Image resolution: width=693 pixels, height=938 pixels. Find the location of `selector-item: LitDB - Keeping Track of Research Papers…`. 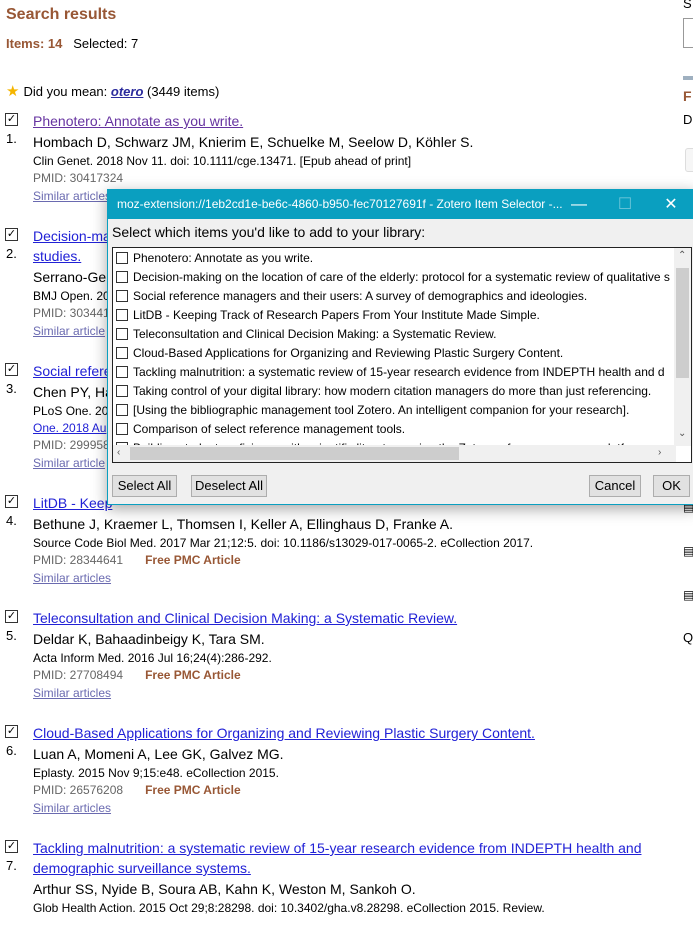

selector-item: LitDB - Keeping Track of Research Papers… is located at coordinates (396, 315).